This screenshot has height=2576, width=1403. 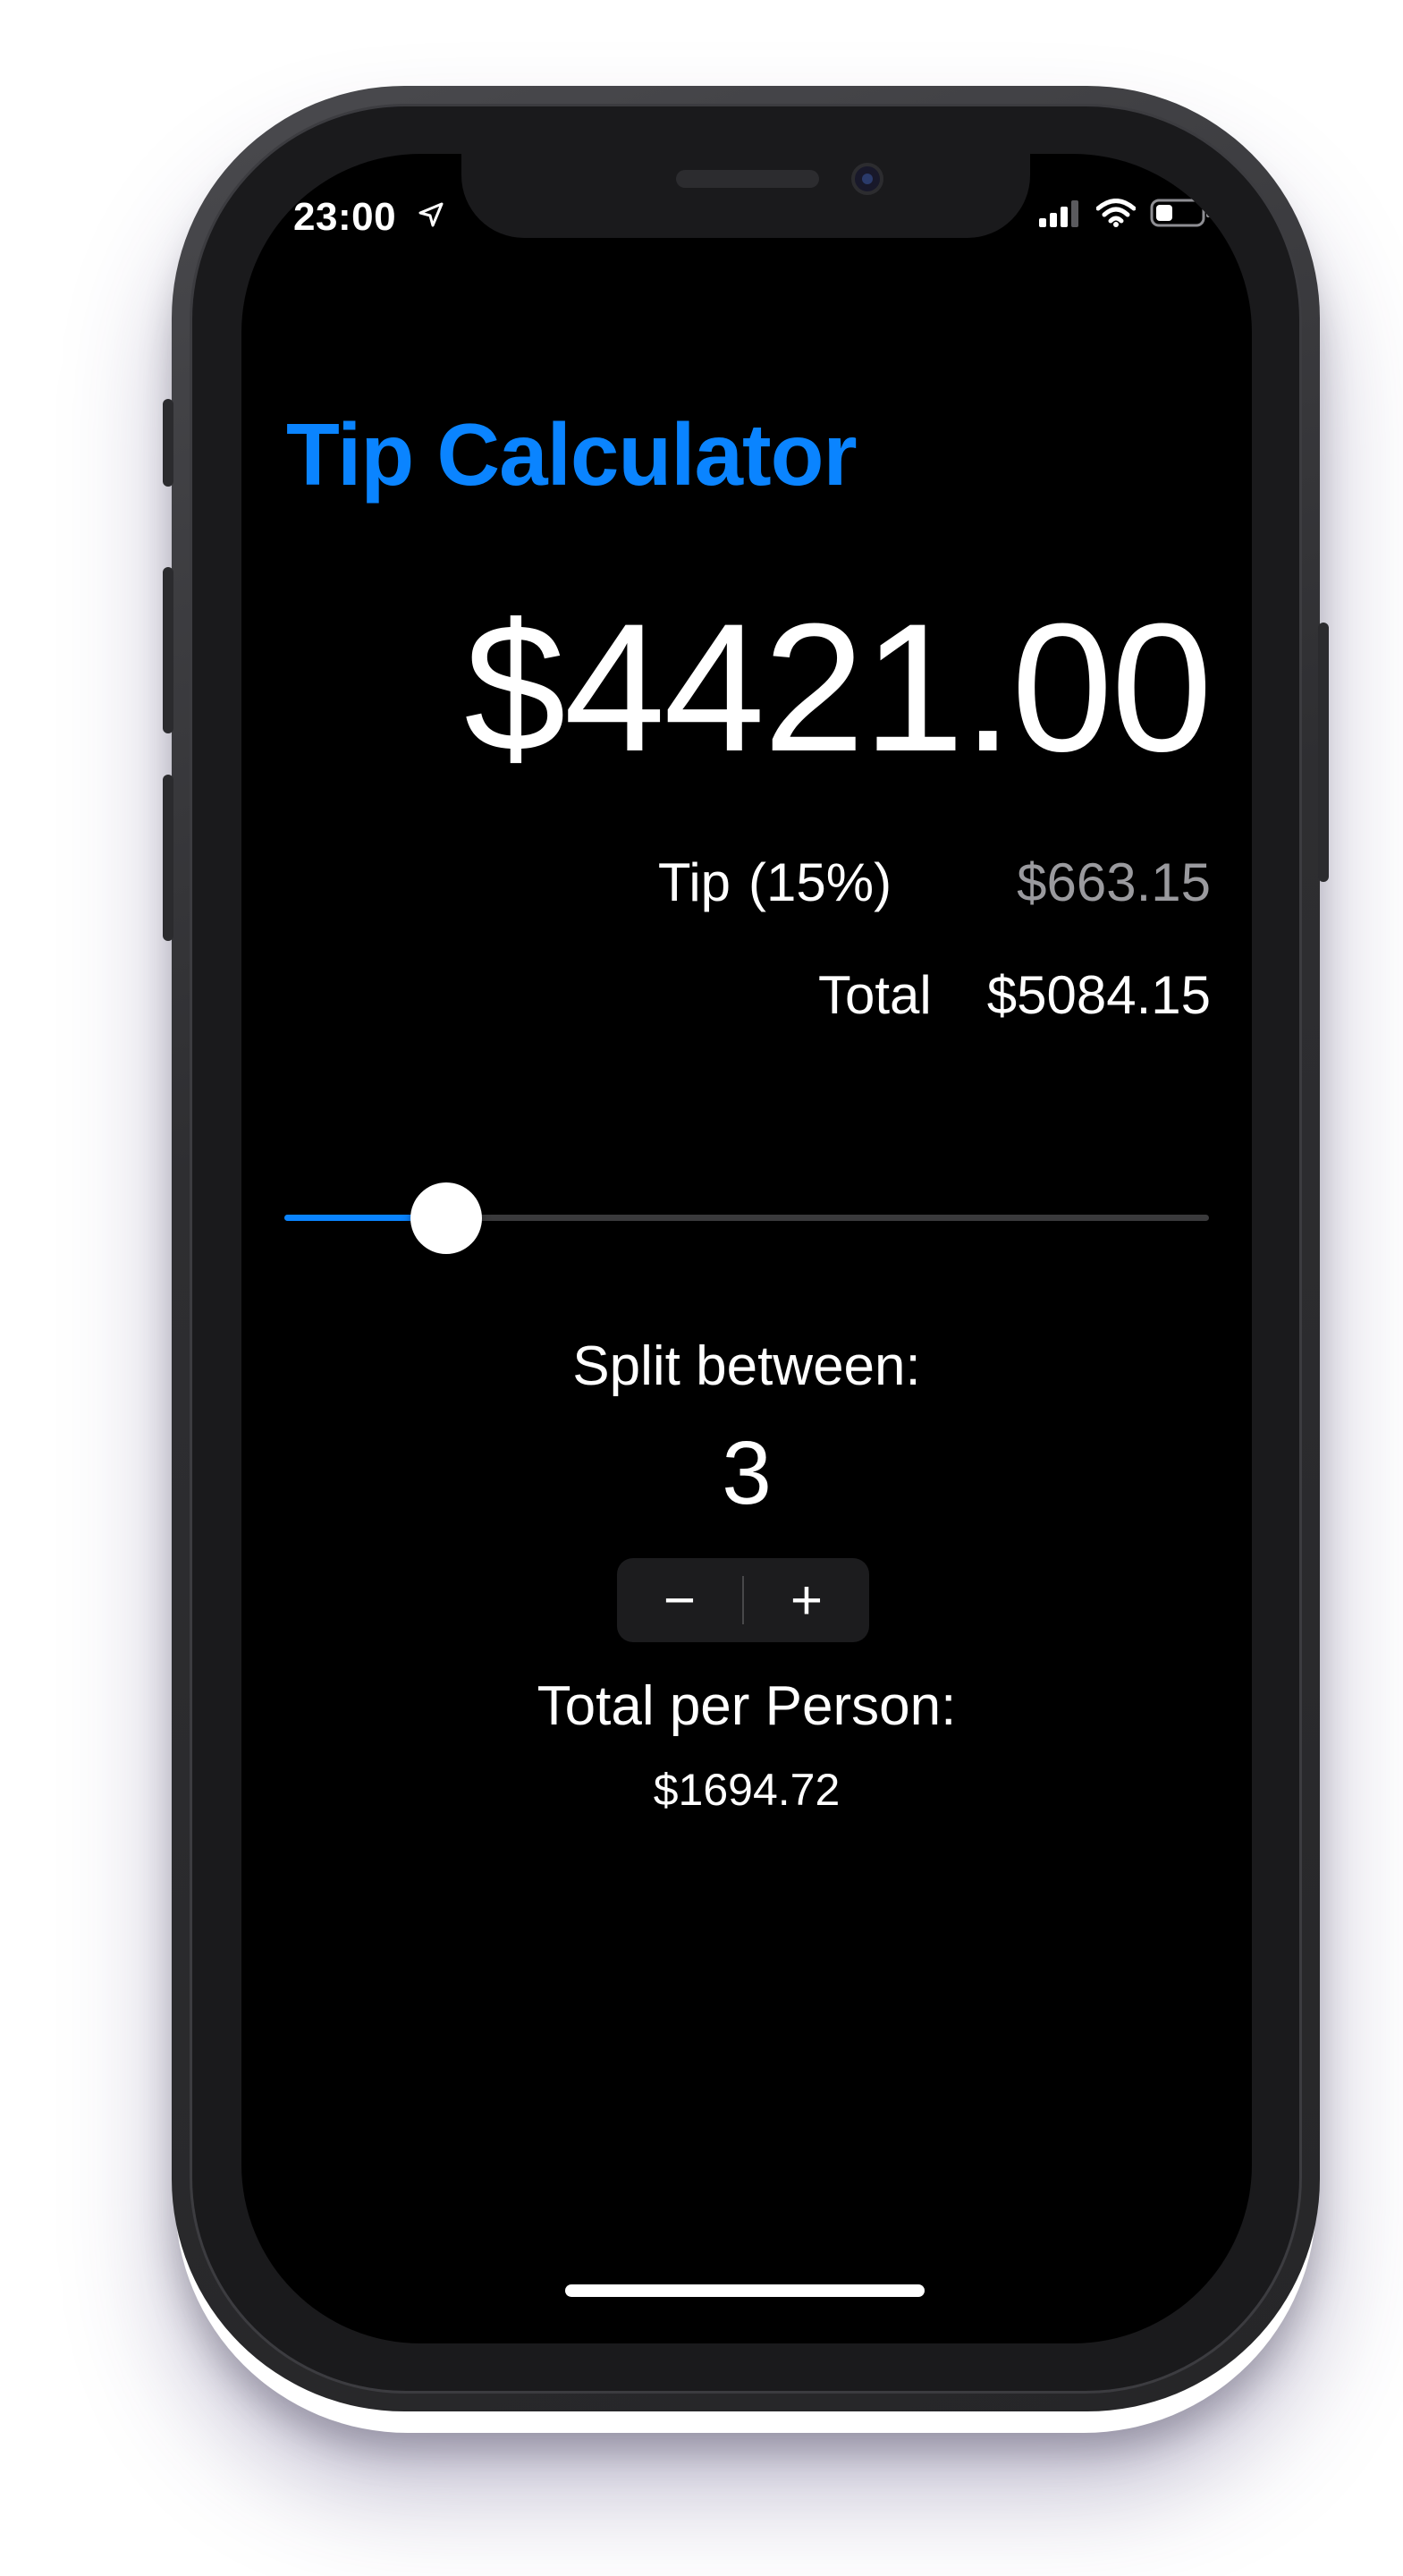 I want to click on status-indicators, so click(x=1125, y=213).